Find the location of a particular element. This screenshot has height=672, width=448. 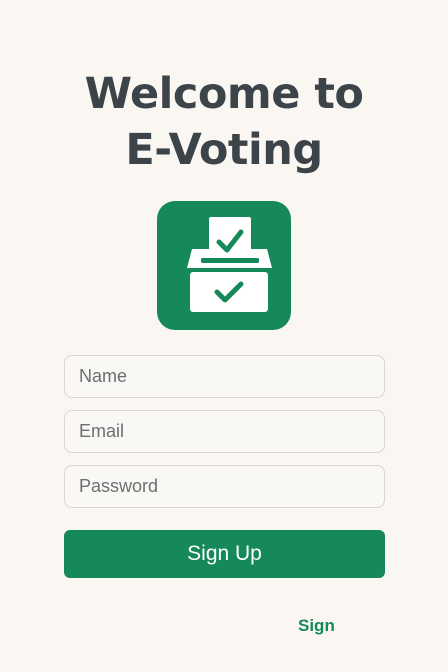

name-field is located at coordinates (224, 376).